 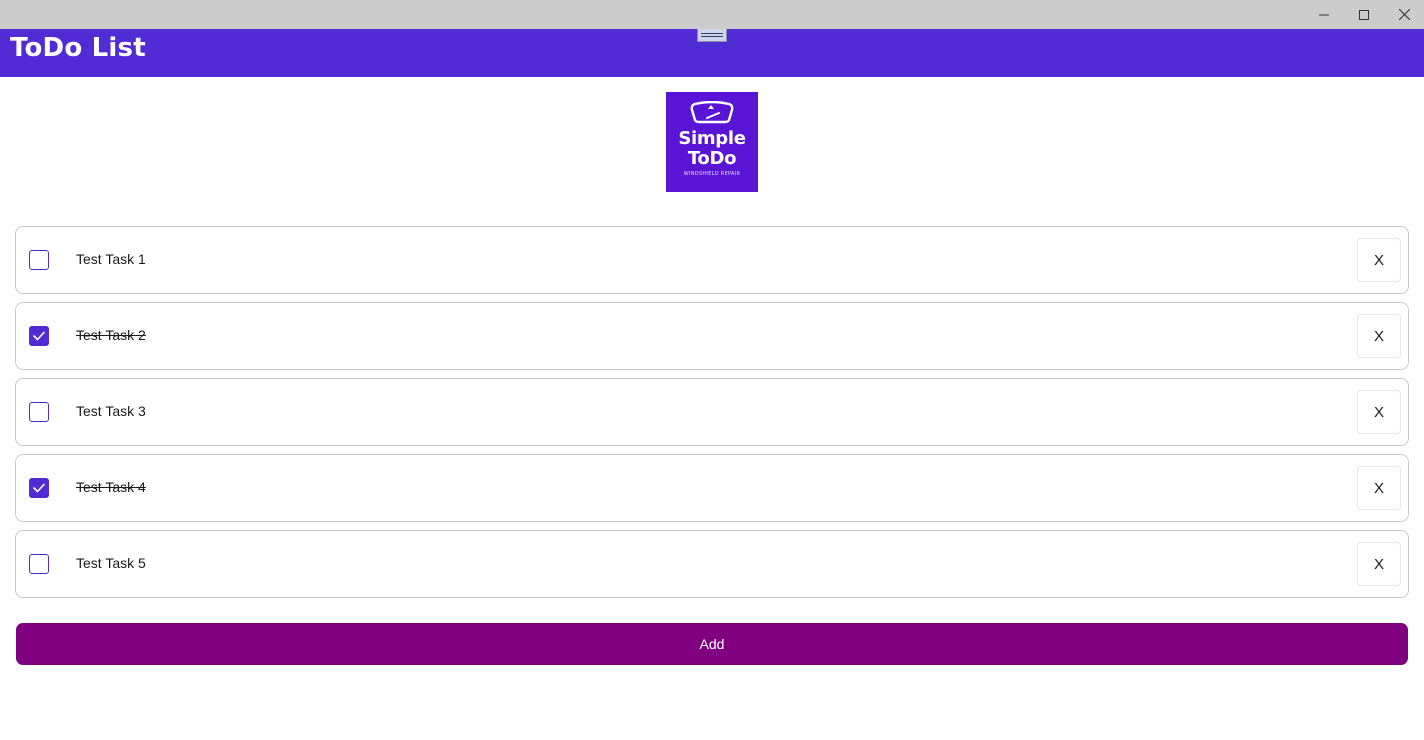 What do you see at coordinates (712, 35) in the screenshot?
I see `drag-handle-icon` at bounding box center [712, 35].